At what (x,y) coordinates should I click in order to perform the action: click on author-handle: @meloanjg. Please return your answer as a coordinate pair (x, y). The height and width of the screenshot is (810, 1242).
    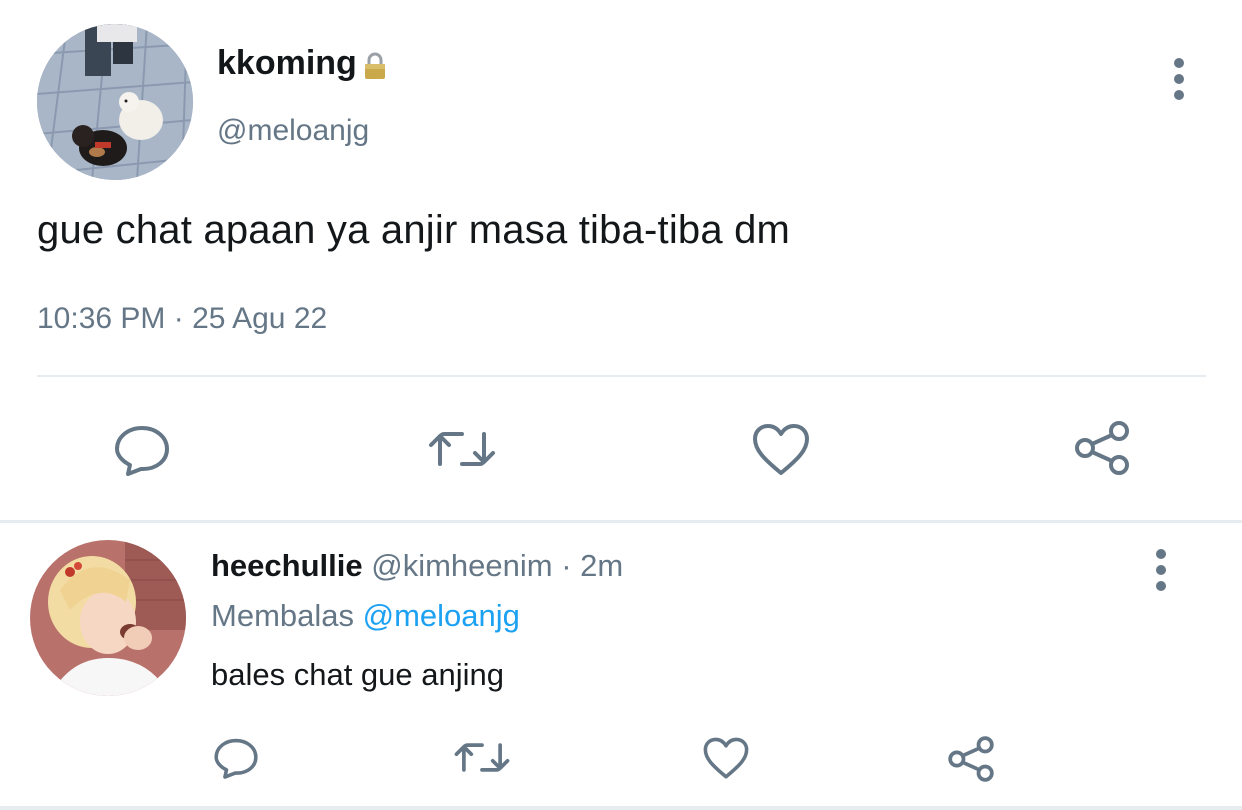
    Looking at the image, I should click on (293, 131).